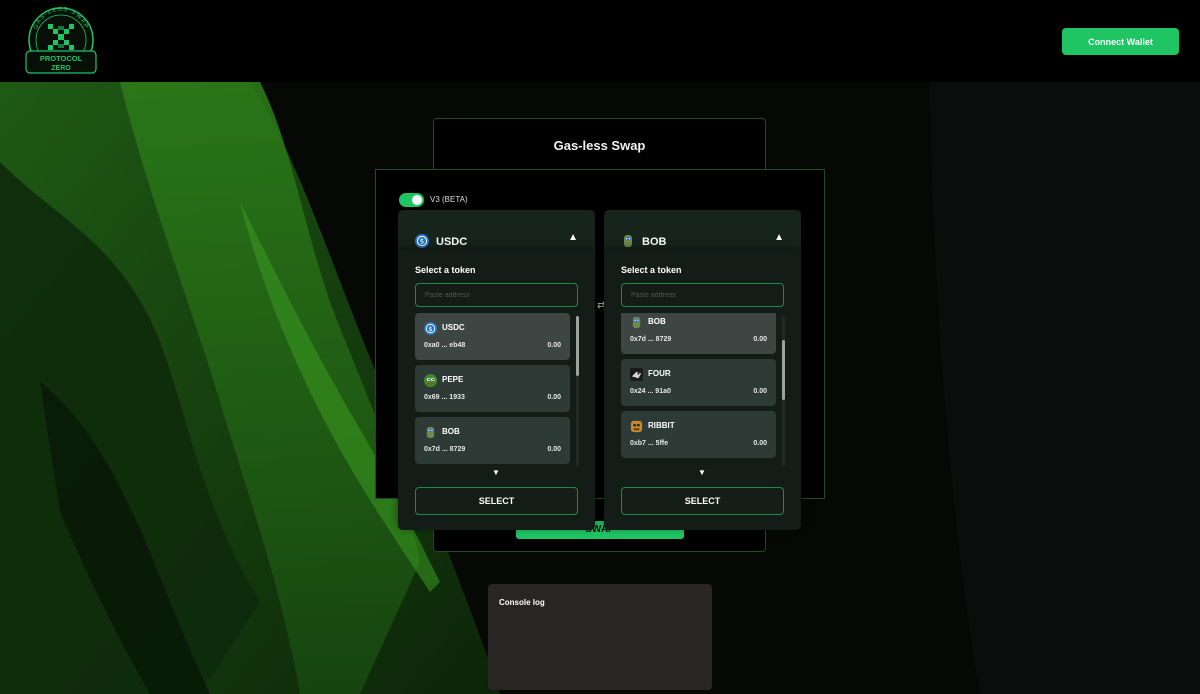  Describe the element at coordinates (430, 380) in the screenshot. I see `pepe-icon` at that location.